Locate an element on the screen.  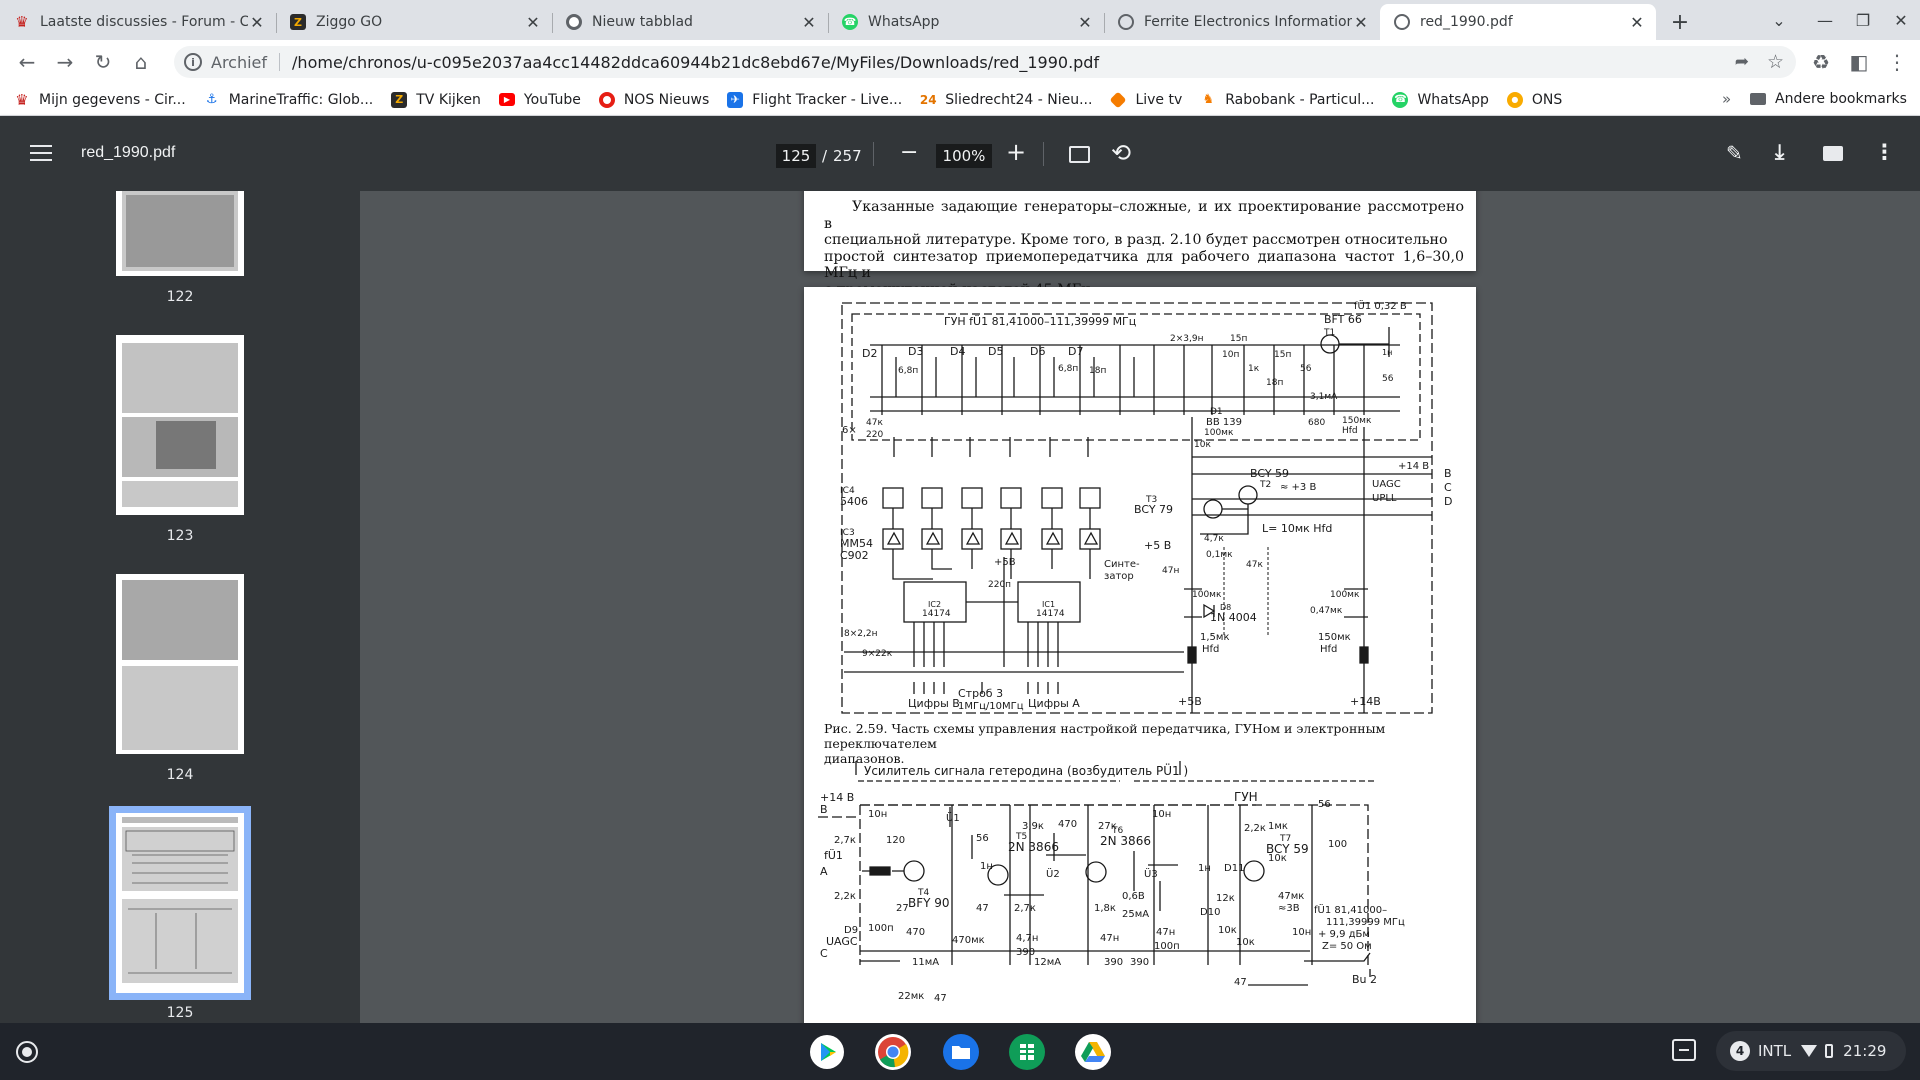
menu-icon: ⋮ is located at coordinates (1897, 62).